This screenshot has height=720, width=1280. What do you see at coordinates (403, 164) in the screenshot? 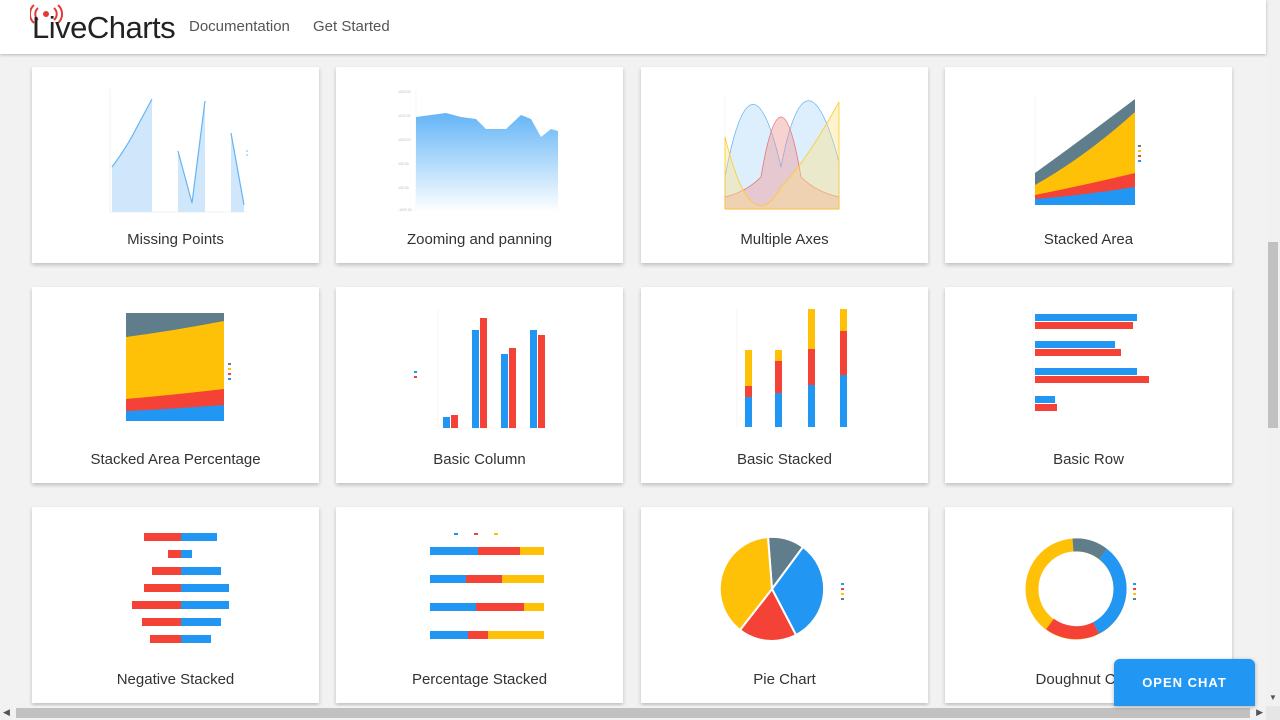
I see `svg-text: 200.00` at bounding box center [403, 164].